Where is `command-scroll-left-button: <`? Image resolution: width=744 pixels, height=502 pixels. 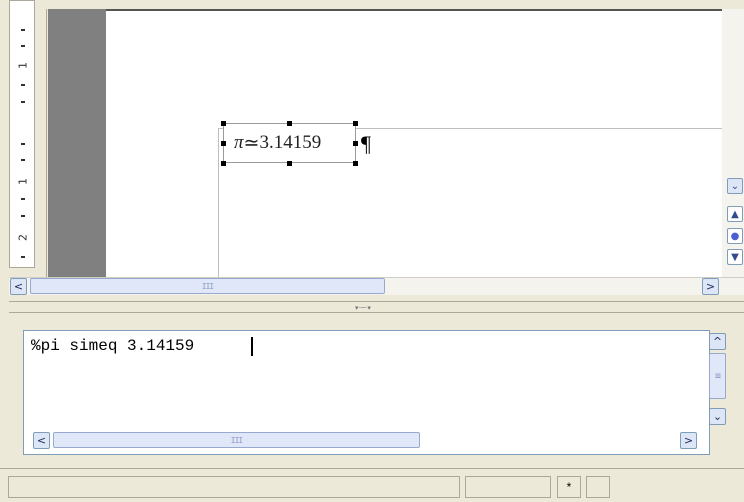 command-scroll-left-button: < is located at coordinates (41, 440).